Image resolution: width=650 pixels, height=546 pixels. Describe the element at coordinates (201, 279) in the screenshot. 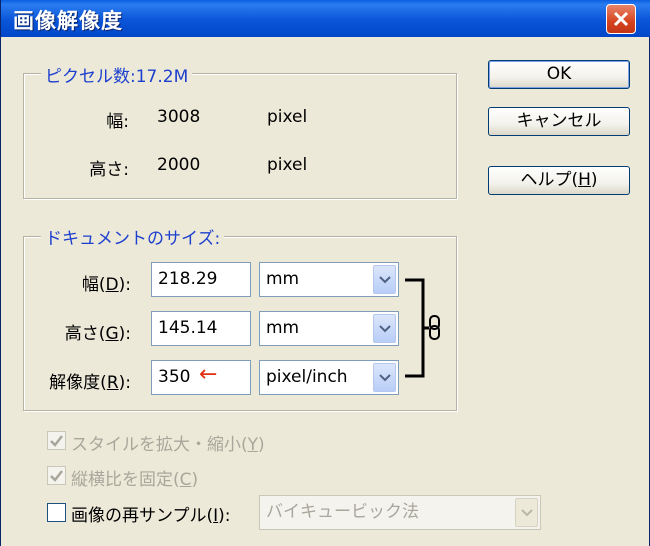

I see `doc-width-input: 218.29` at that location.